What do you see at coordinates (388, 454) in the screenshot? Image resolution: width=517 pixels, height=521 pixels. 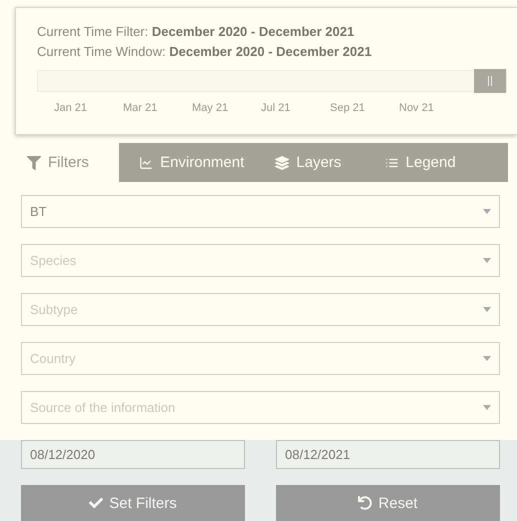 I see `date-field: 08/12/2021` at bounding box center [388, 454].